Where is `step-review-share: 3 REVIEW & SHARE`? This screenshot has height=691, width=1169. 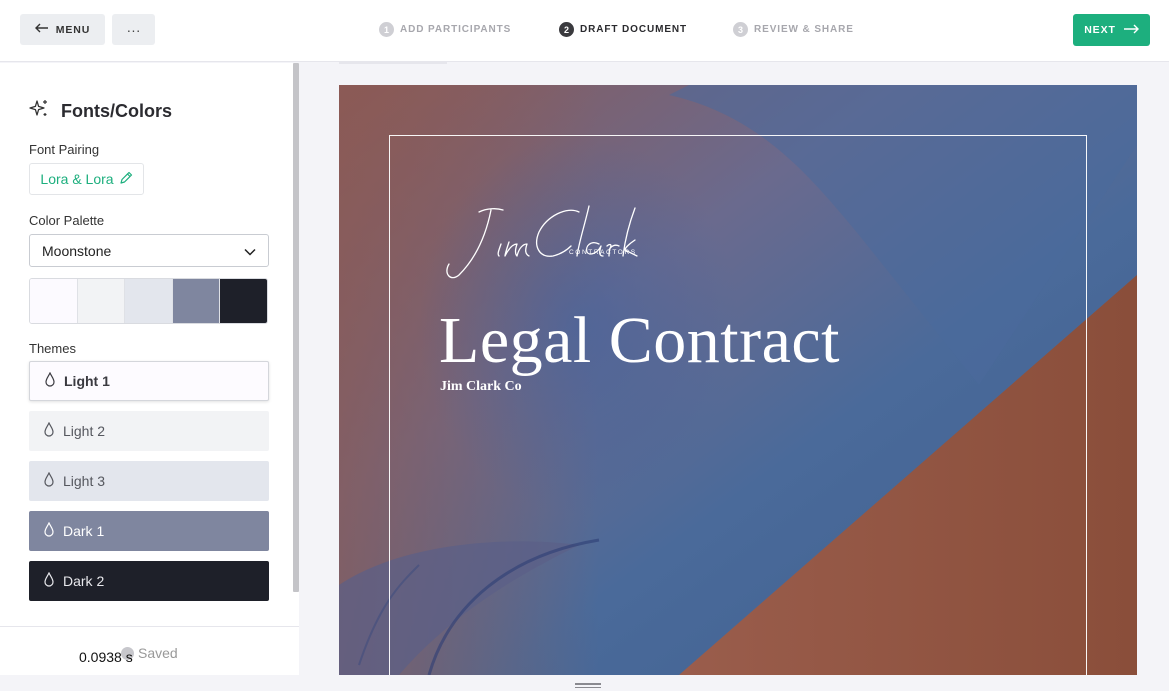
step-review-share: 3 REVIEW & SHARE is located at coordinates (793, 29).